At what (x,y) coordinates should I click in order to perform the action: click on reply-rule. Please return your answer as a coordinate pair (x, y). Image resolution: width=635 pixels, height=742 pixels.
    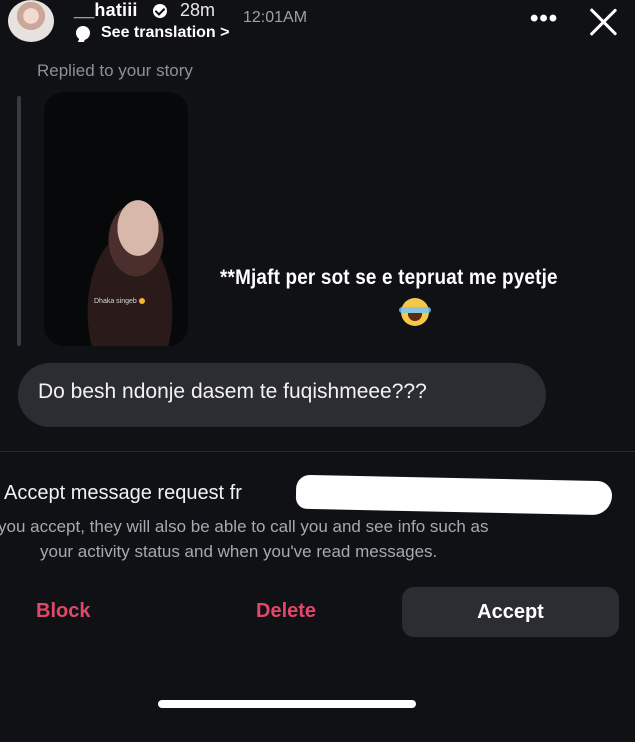
    Looking at the image, I should click on (19, 221).